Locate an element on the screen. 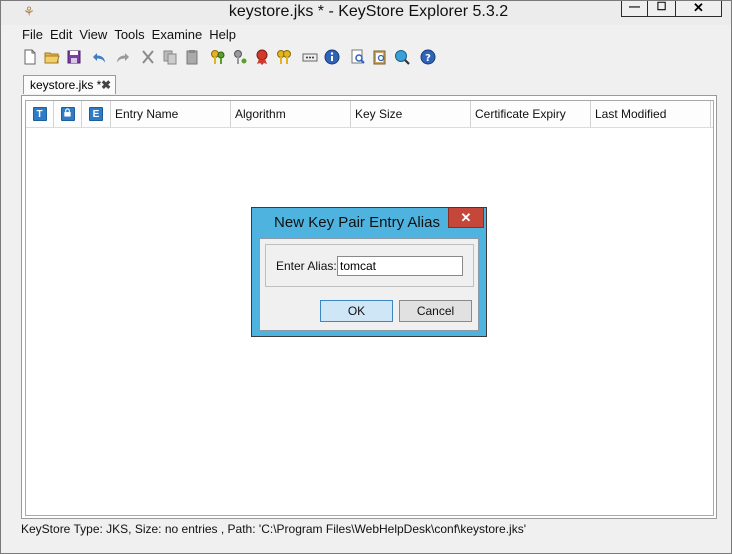 The image size is (732, 554). column-header-entry-type: T is located at coordinates (40, 114).